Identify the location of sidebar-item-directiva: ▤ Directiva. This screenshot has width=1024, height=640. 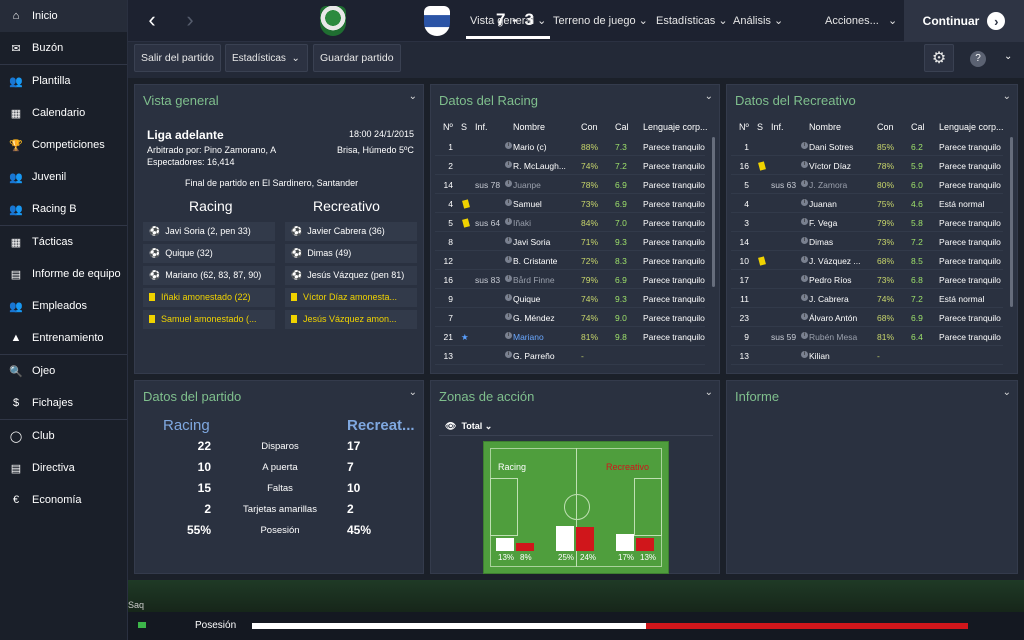
(63, 468).